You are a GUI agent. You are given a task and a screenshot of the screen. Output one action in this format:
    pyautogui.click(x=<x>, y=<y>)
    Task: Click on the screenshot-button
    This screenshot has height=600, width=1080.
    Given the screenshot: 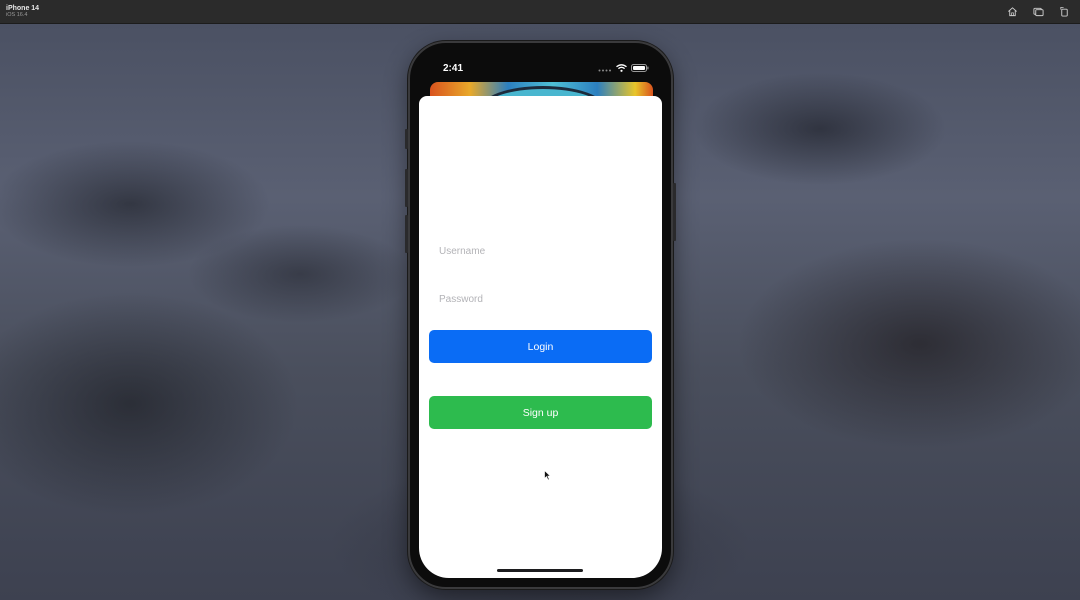 What is the action you would take?
    pyautogui.click(x=1038, y=12)
    